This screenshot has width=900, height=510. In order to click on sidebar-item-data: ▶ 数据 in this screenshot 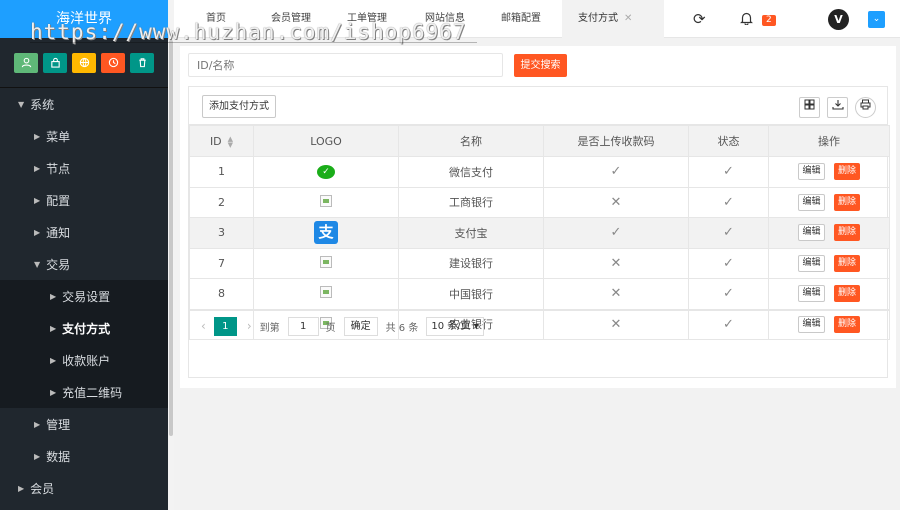, I will do `click(84, 456)`.